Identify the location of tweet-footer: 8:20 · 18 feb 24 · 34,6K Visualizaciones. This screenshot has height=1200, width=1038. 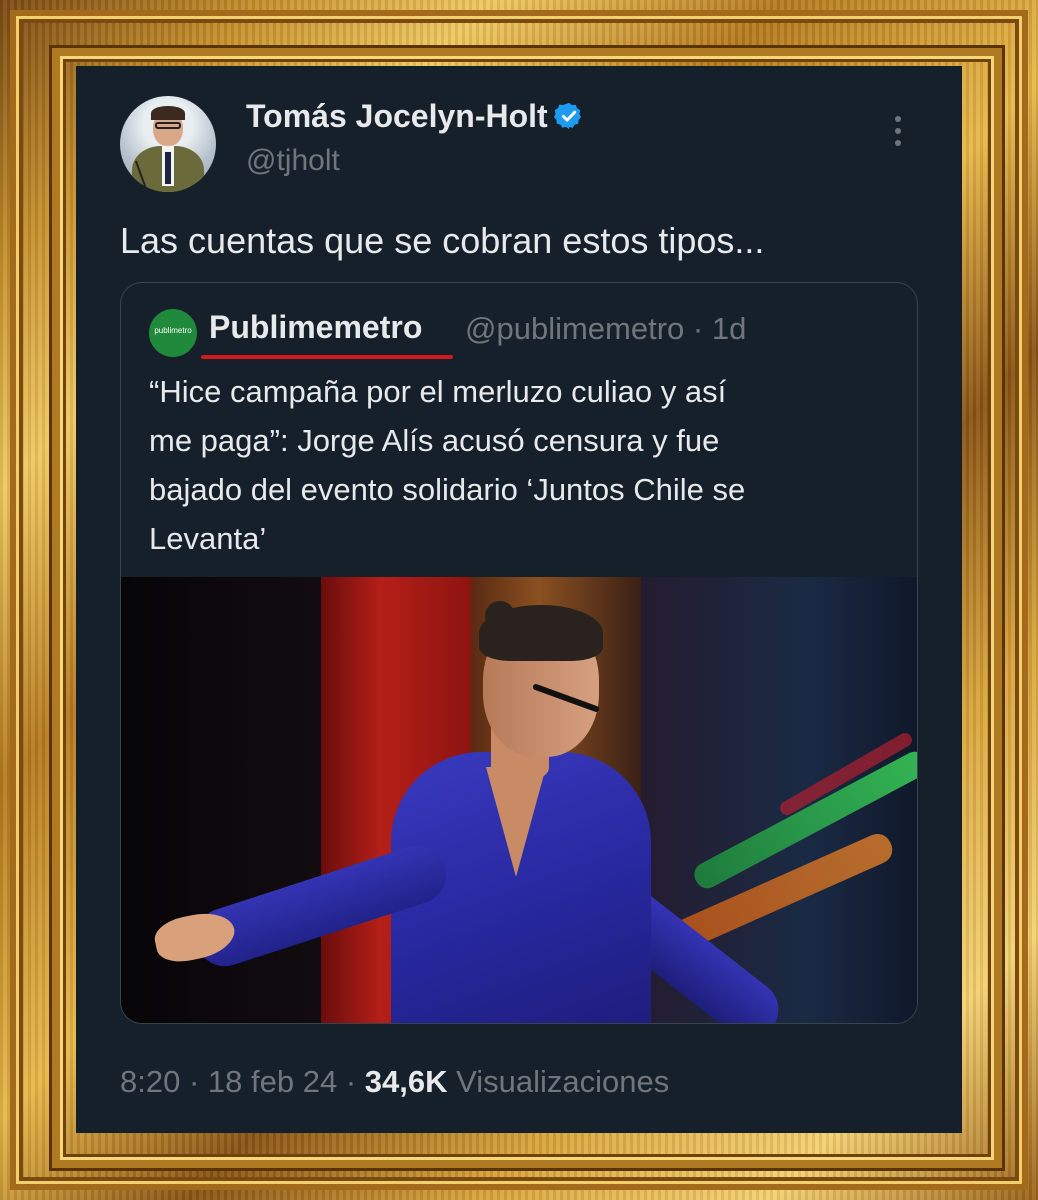
(394, 1082).